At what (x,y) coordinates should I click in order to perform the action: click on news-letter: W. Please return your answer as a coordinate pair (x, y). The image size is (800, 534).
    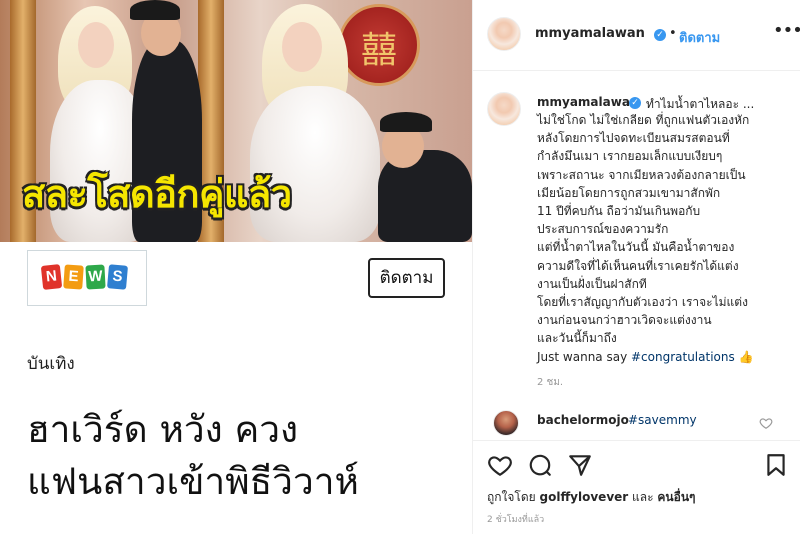
    Looking at the image, I should click on (95, 277).